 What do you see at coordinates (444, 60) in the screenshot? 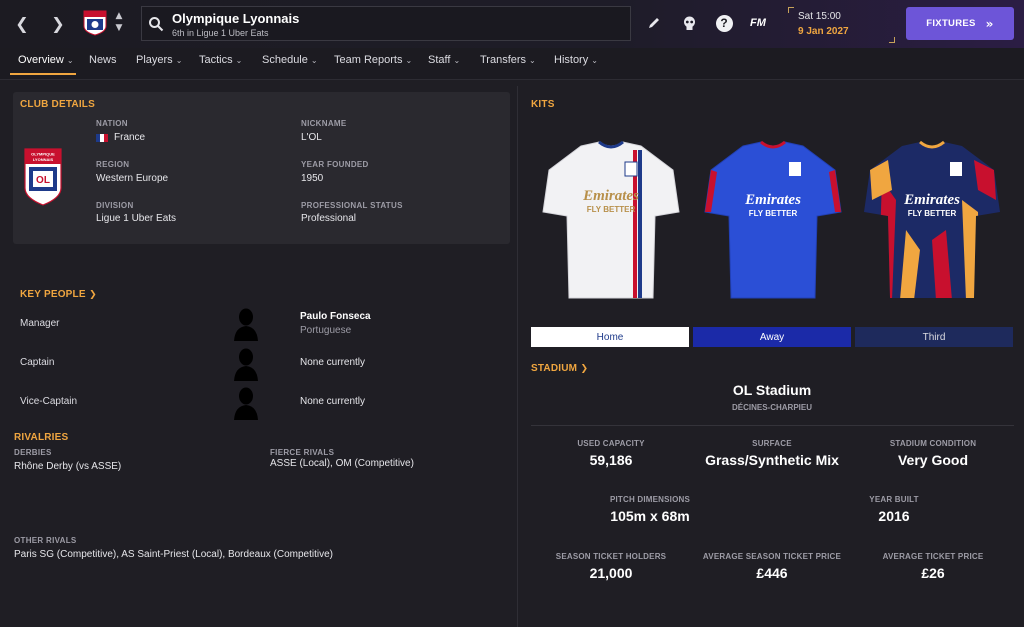
I see `tab-staff: Staff ⌄` at bounding box center [444, 60].